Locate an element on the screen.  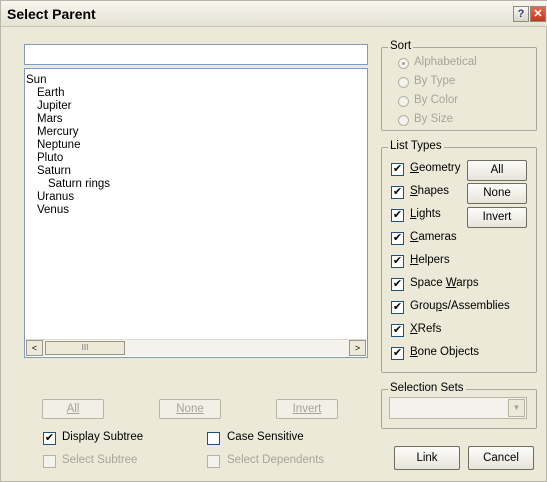
sort-option-label: By Size is located at coordinates (433, 119).